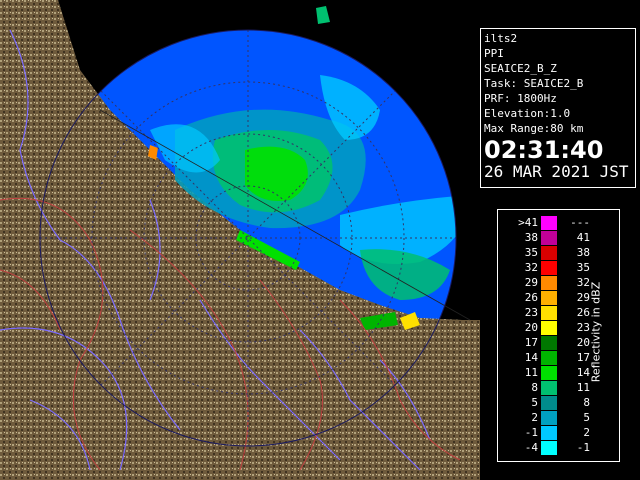 This screenshot has width=640, height=480. I want to click on legend-low-value: >41, so click(528, 222).